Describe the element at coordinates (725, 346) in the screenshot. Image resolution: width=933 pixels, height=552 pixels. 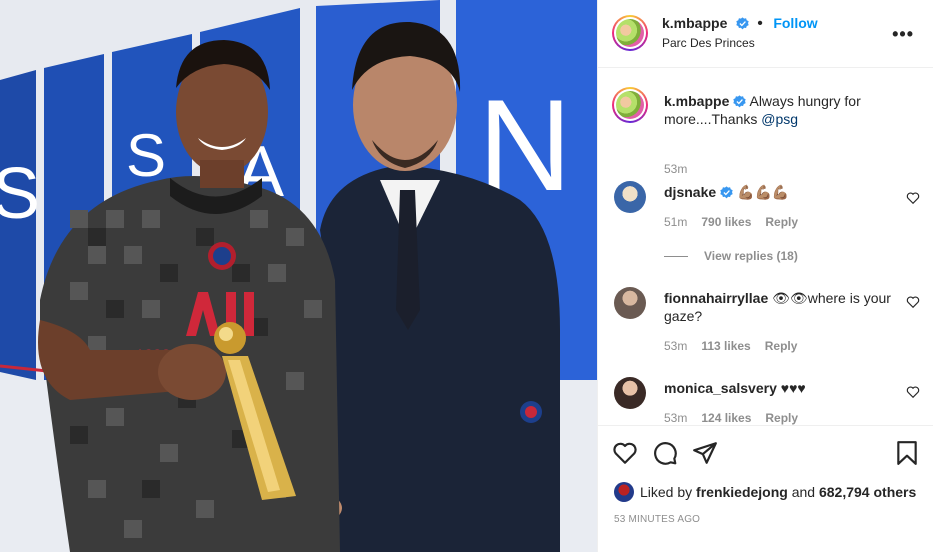
I see `comment-likes: 113 likes` at that location.